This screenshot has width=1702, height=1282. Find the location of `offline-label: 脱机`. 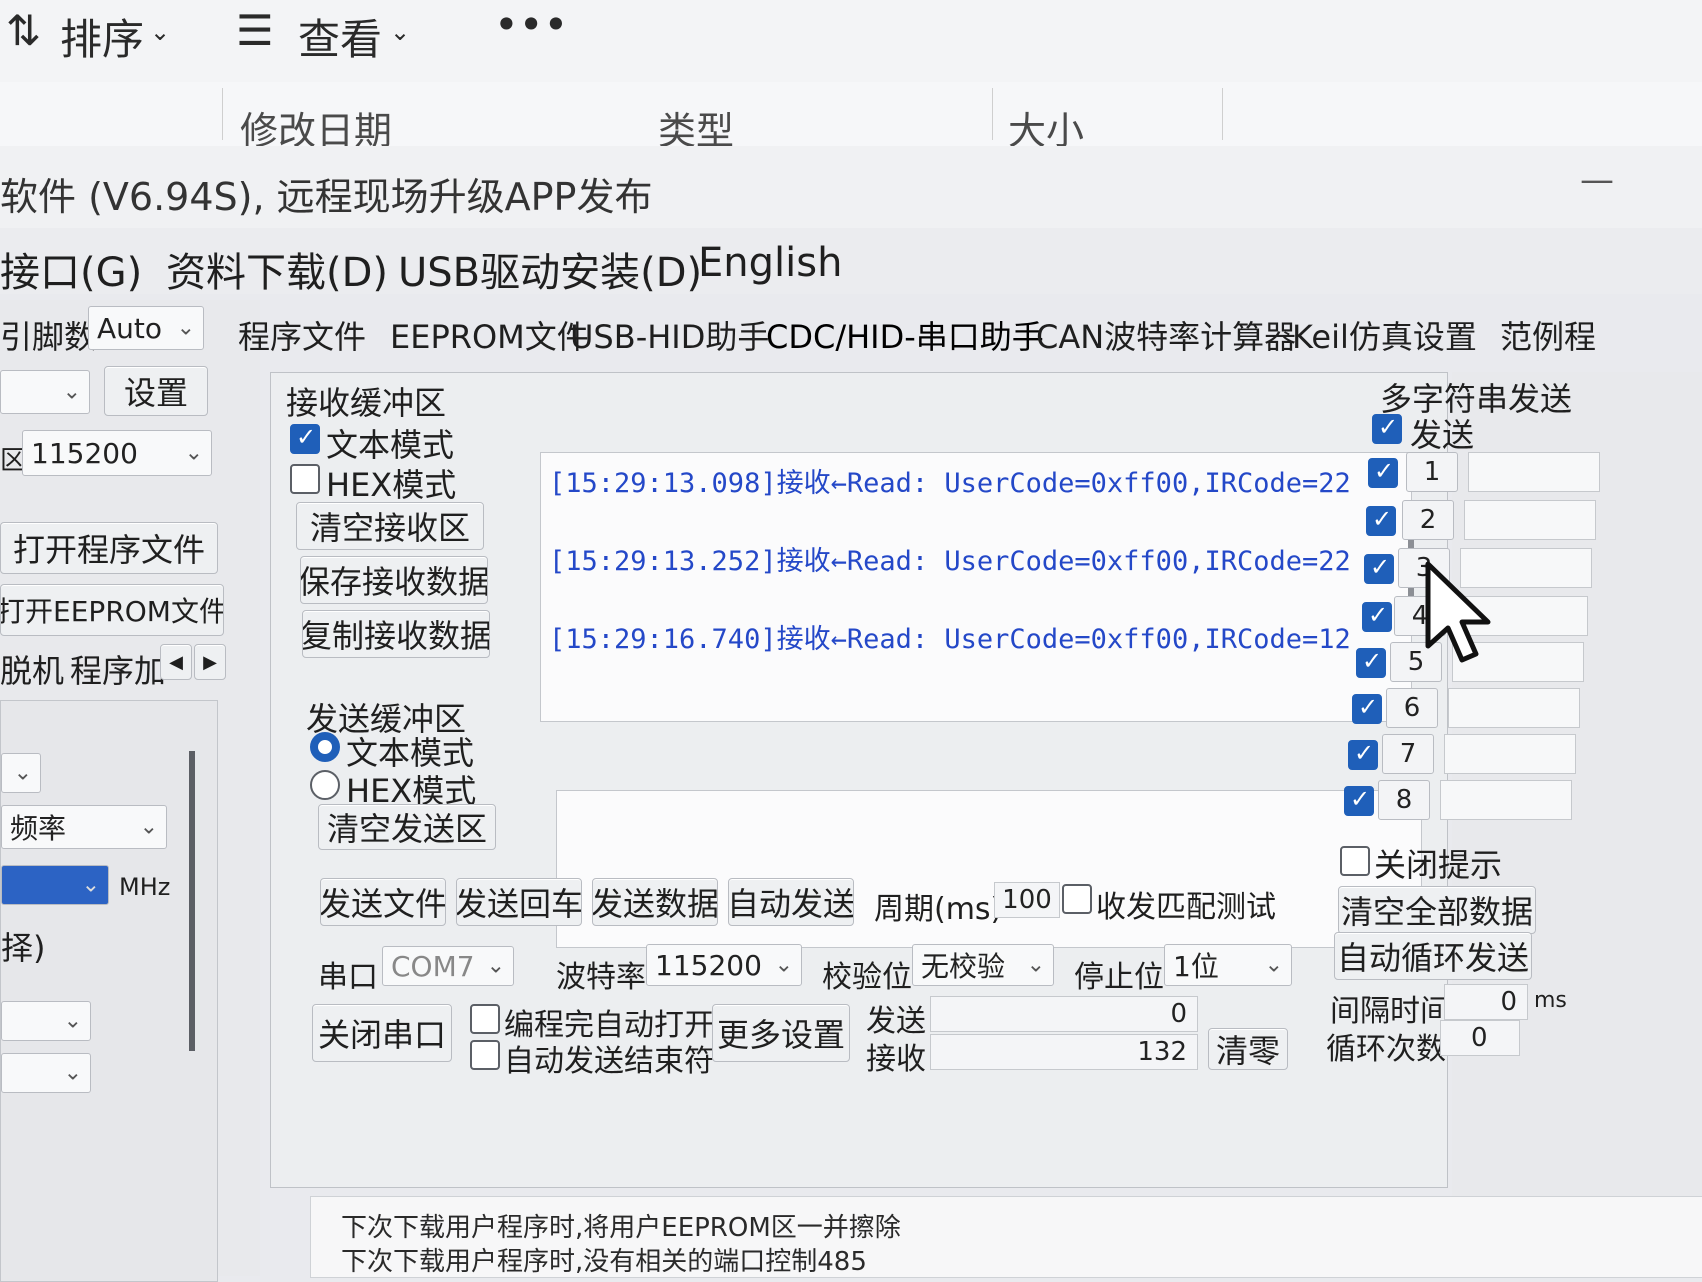

offline-label: 脱机 is located at coordinates (32, 669).